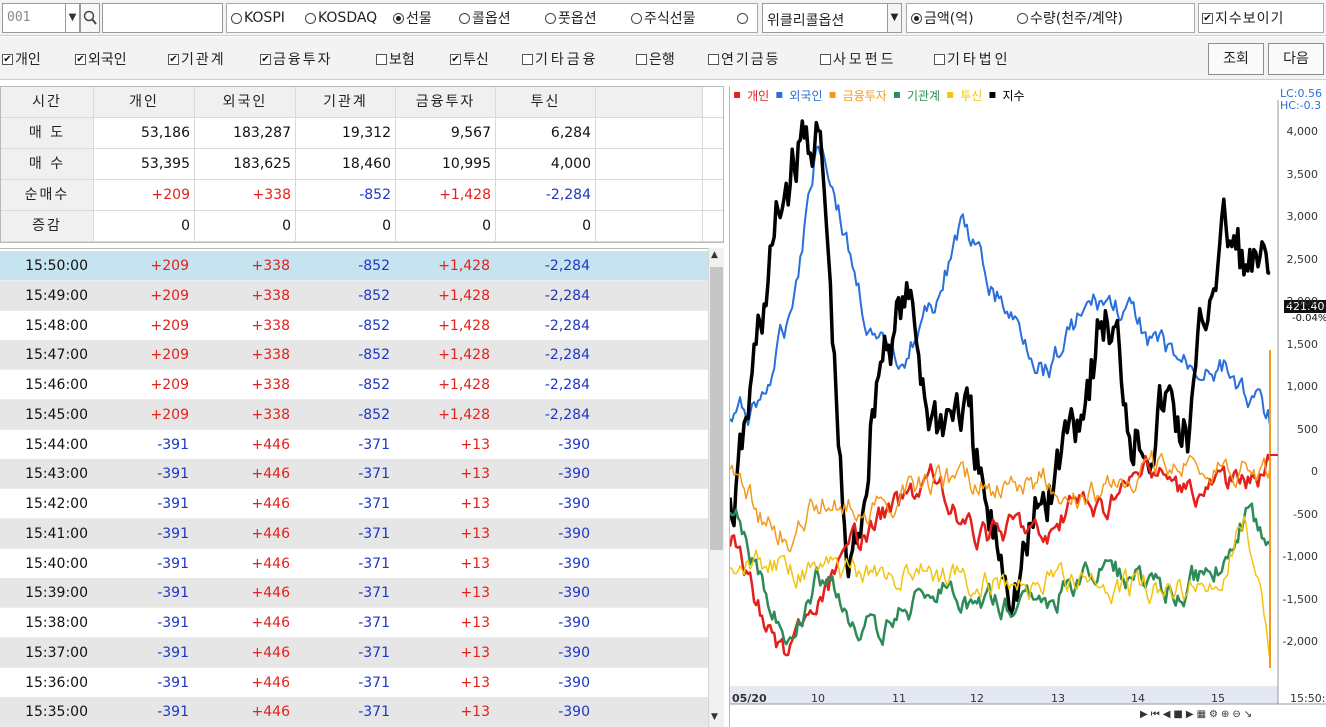  What do you see at coordinates (1213, 714) in the screenshot?
I see `gear-icon: ⚙` at bounding box center [1213, 714].